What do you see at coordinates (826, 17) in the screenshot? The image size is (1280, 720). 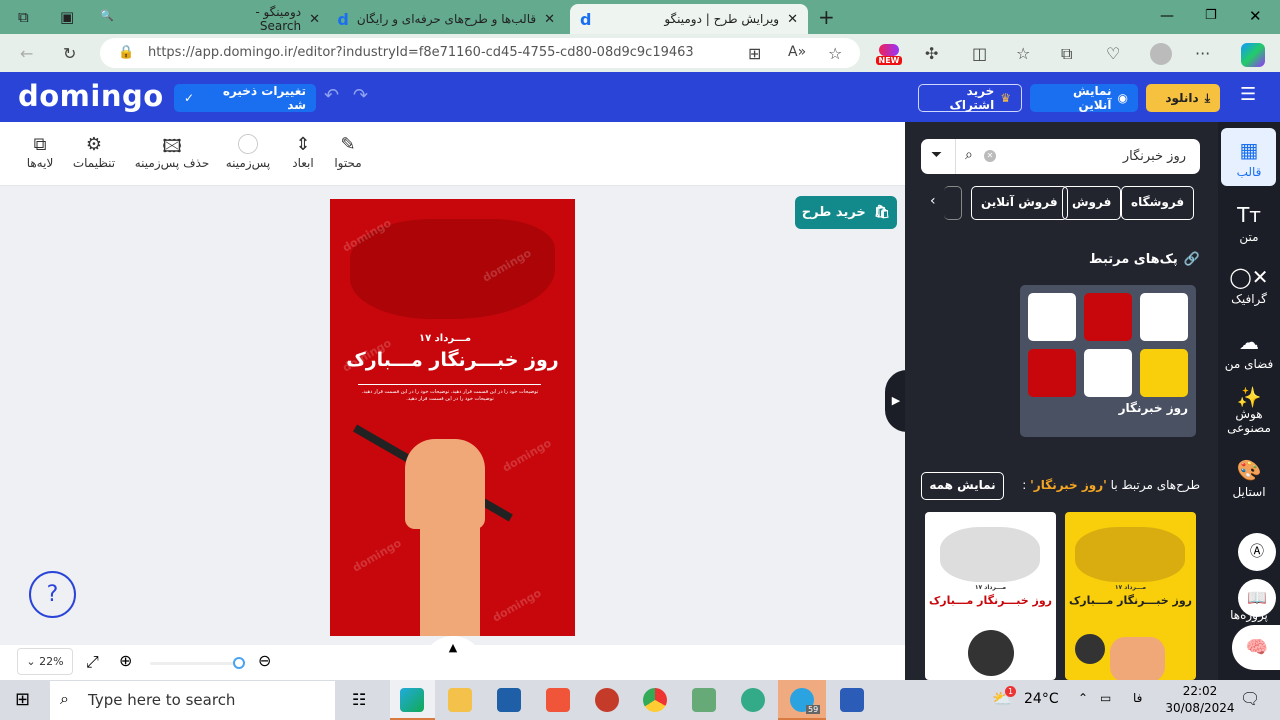 I see `new-tab-button: +` at bounding box center [826, 17].